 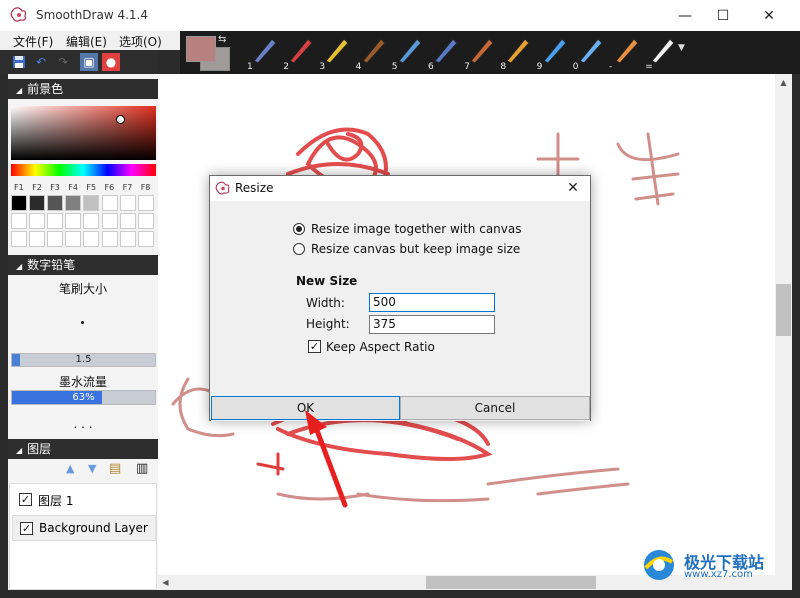 I want to click on tool-sparkle-icon: 9, so click(x=553, y=53).